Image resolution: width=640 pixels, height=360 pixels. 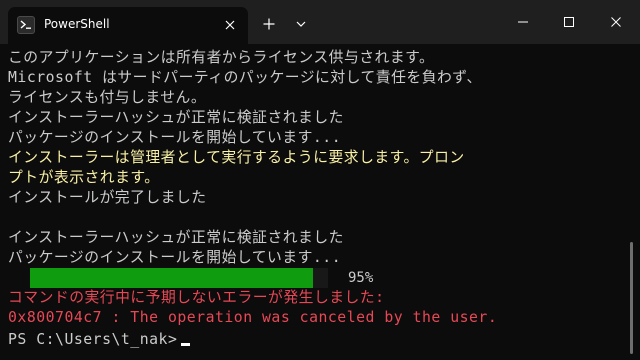 What do you see at coordinates (26, 25) in the screenshot?
I see `powershell-icon` at bounding box center [26, 25].